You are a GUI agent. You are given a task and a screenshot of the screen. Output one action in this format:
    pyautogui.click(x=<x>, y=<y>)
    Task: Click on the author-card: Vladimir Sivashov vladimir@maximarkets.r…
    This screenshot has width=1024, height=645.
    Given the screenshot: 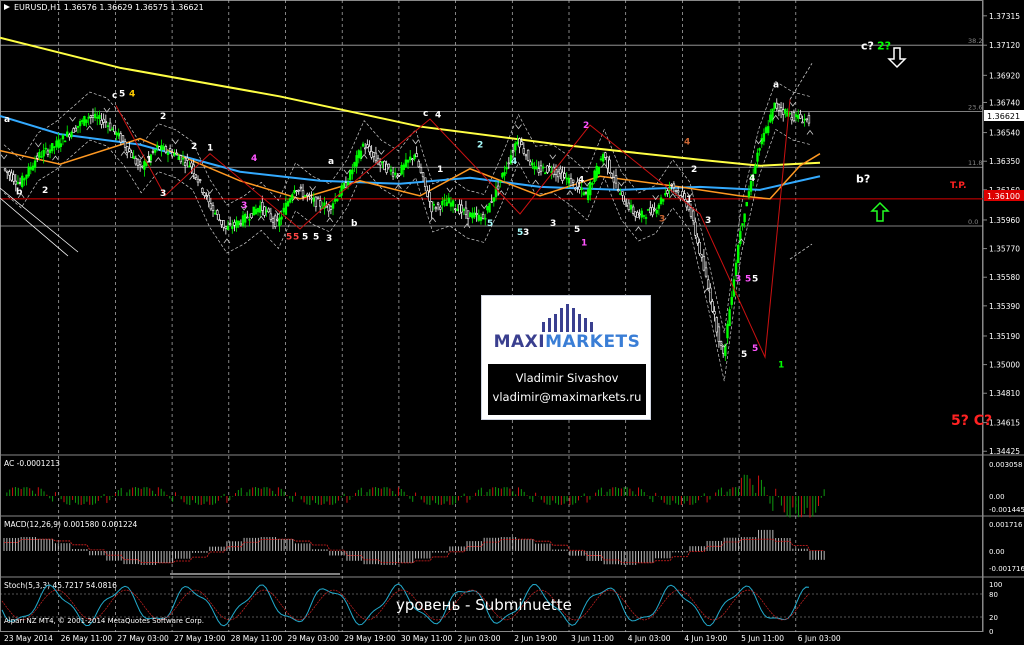 What is the action you would take?
    pyautogui.click(x=567, y=389)
    